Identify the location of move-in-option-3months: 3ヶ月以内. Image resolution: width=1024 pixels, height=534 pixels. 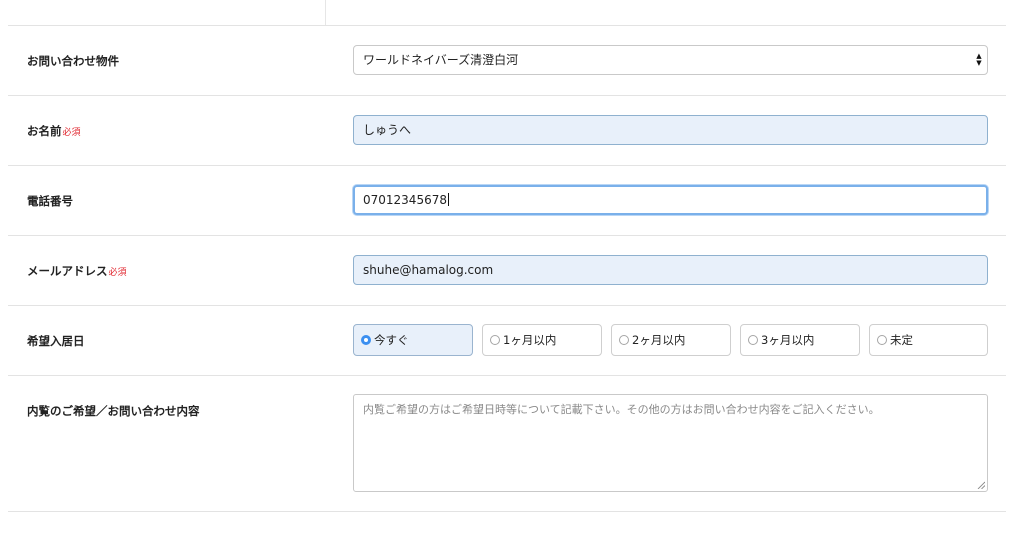
(800, 340).